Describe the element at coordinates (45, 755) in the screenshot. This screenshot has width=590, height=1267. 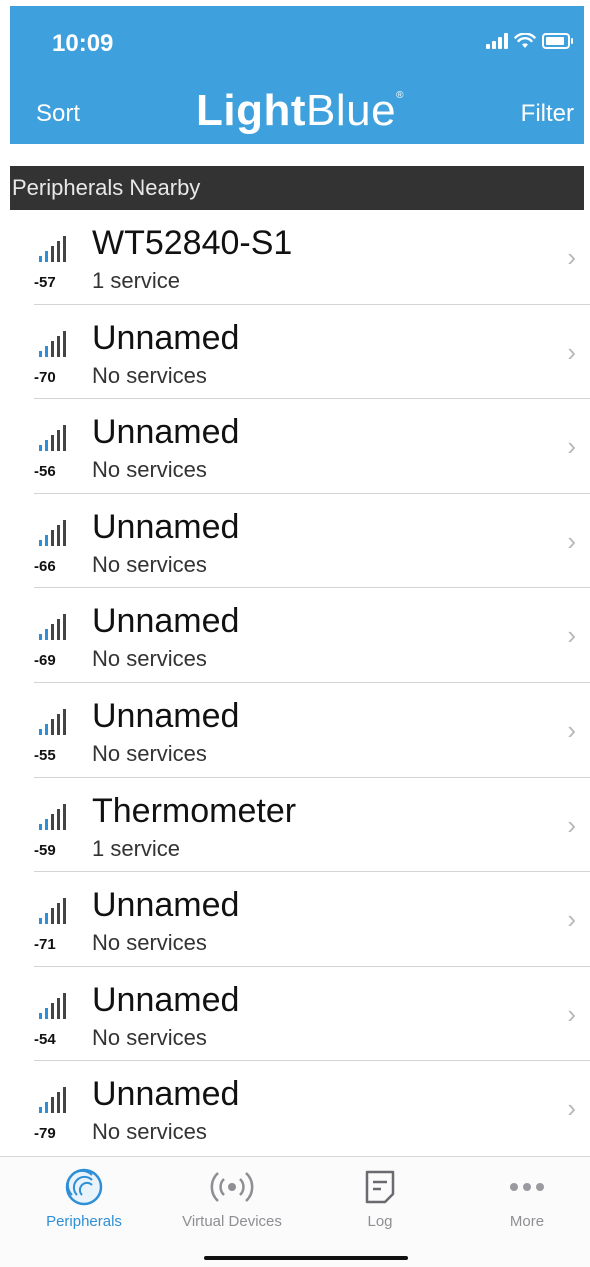
I see `rssi-value: -55` at that location.